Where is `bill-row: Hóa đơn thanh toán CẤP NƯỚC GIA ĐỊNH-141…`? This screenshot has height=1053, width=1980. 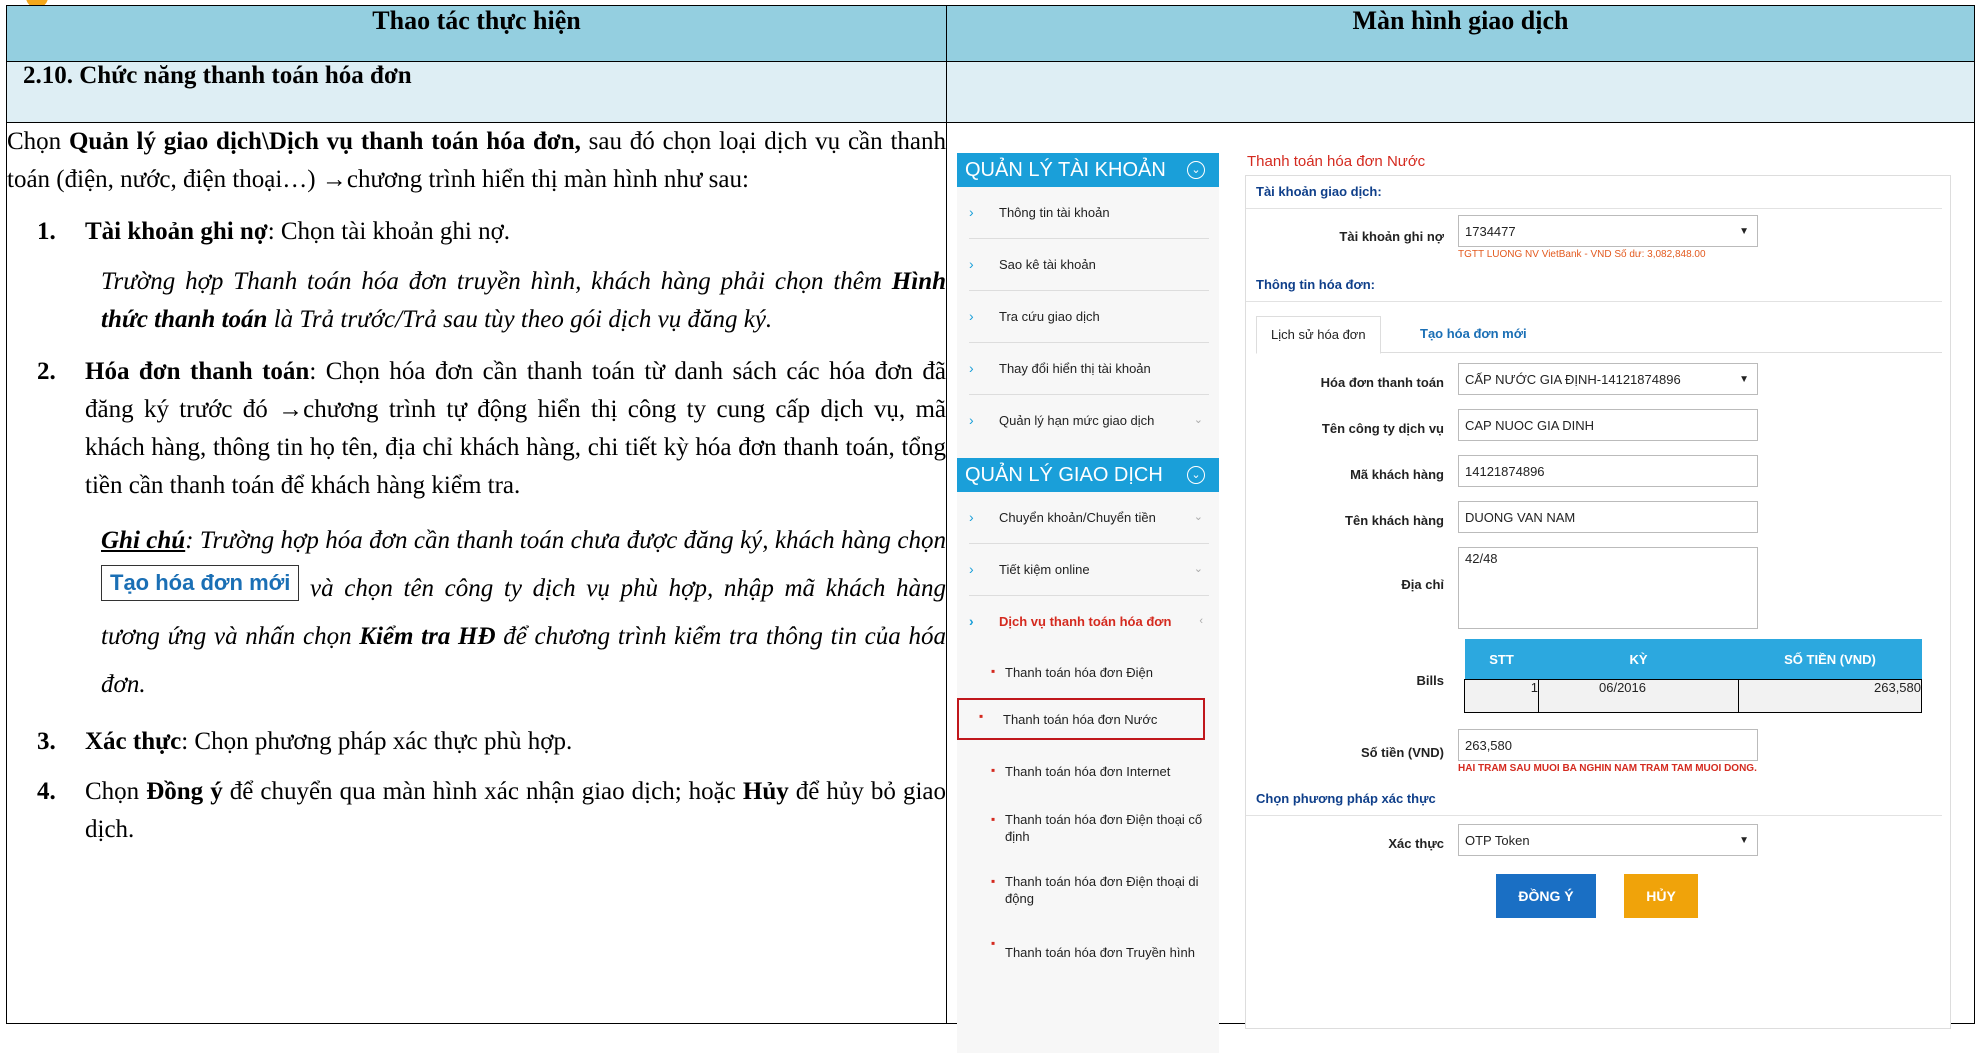
bill-row: Hóa đơn thanh toán CẤP NƯỚC GIA ĐỊNH-141… is located at coordinates (1598, 386).